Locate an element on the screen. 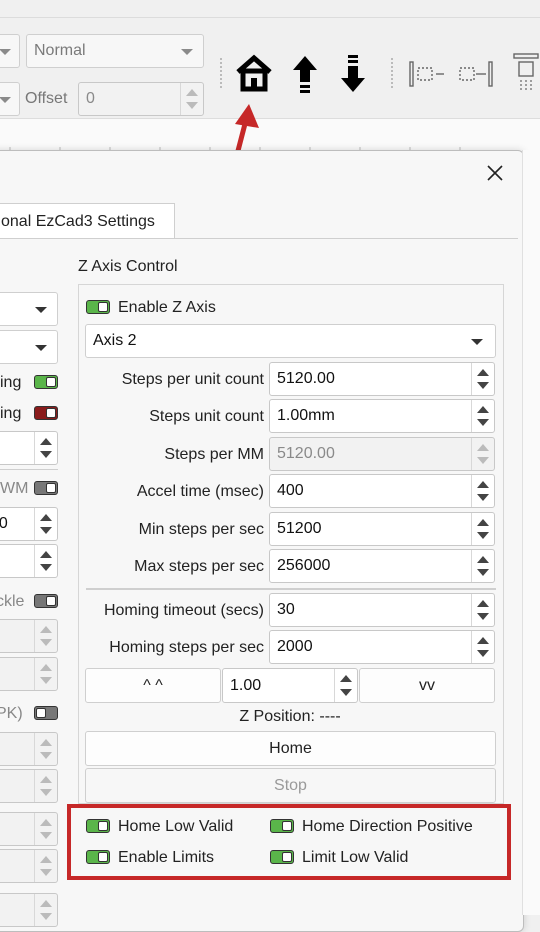  max-steps-label: Max steps per sec is located at coordinates (199, 566).